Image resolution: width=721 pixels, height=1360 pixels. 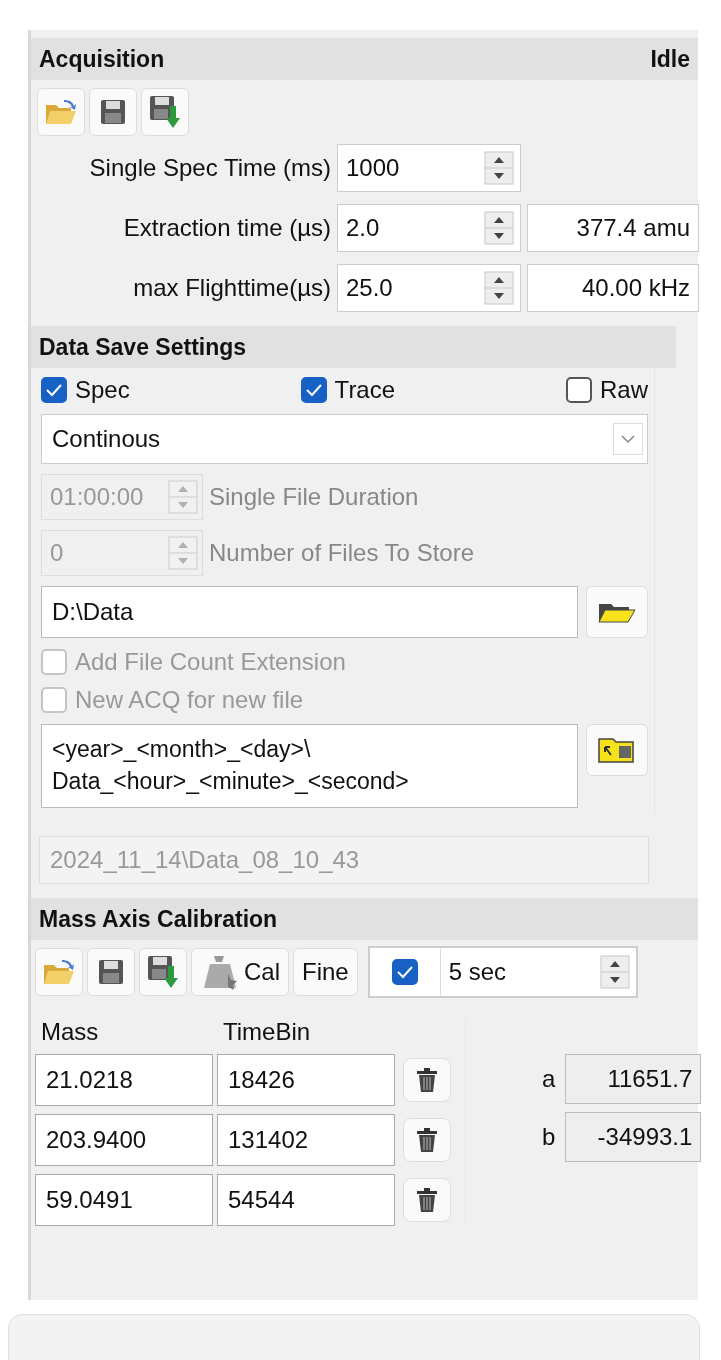 What do you see at coordinates (549, 1079) in the screenshot?
I see `coefficient-label: a` at bounding box center [549, 1079].